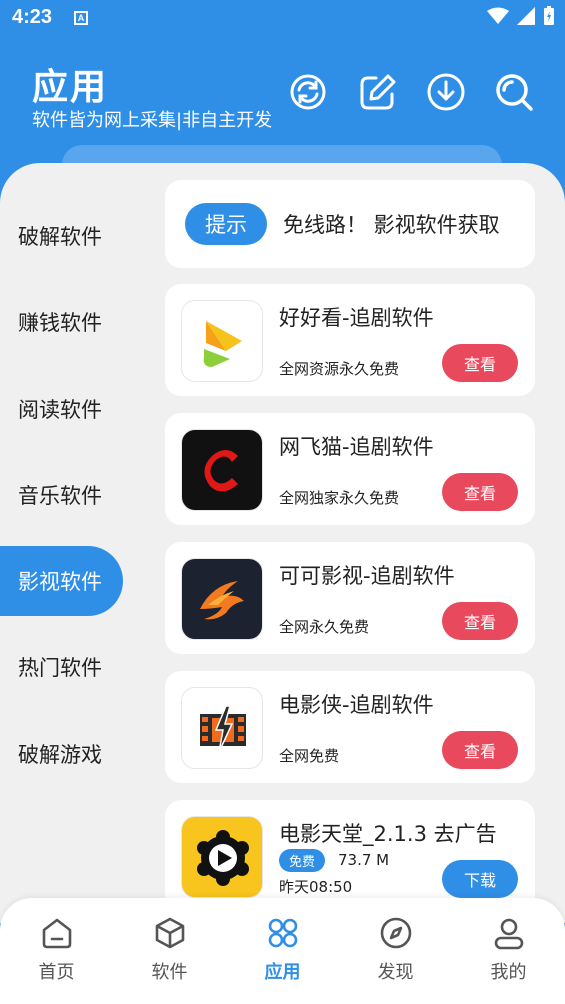  I want to click on app-desc: 全网永久免费, so click(324, 627).